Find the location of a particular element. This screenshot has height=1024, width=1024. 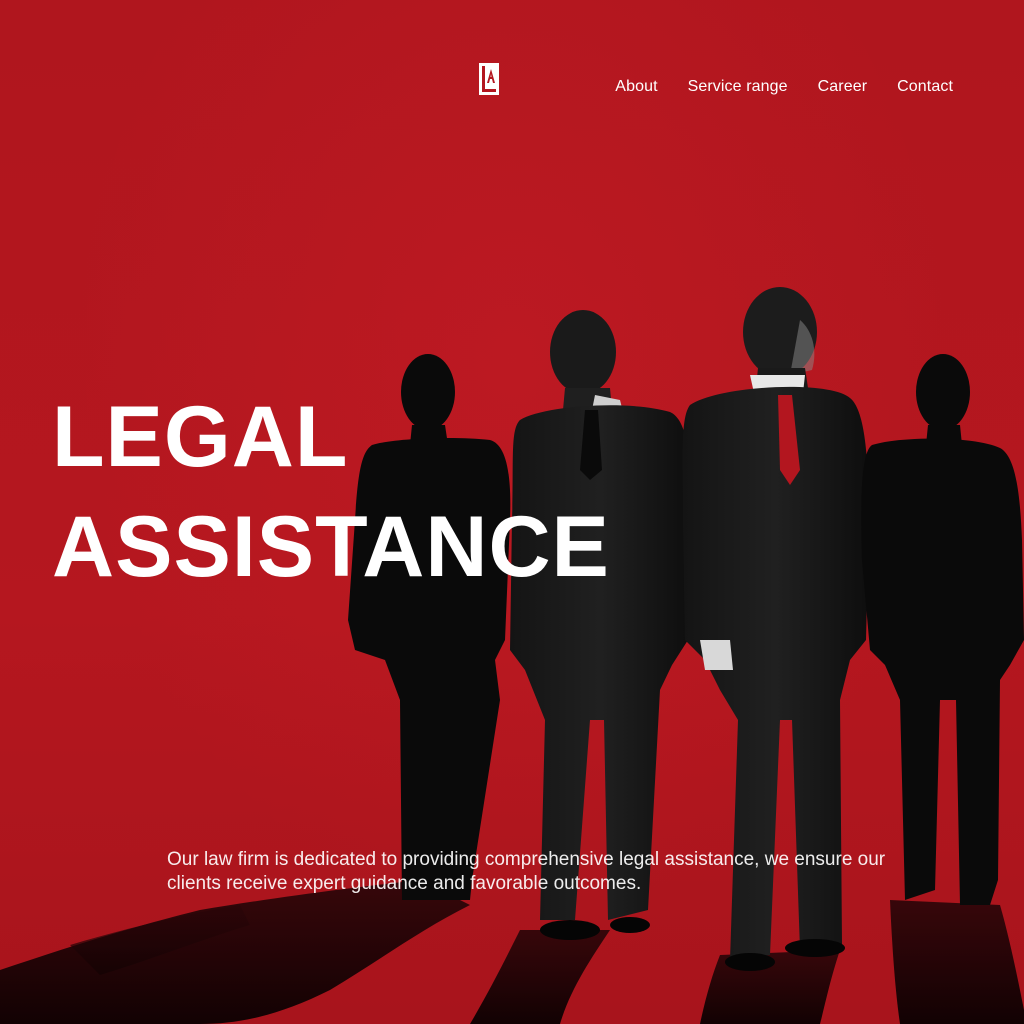

nav-link-service-range: Service range is located at coordinates (738, 87).